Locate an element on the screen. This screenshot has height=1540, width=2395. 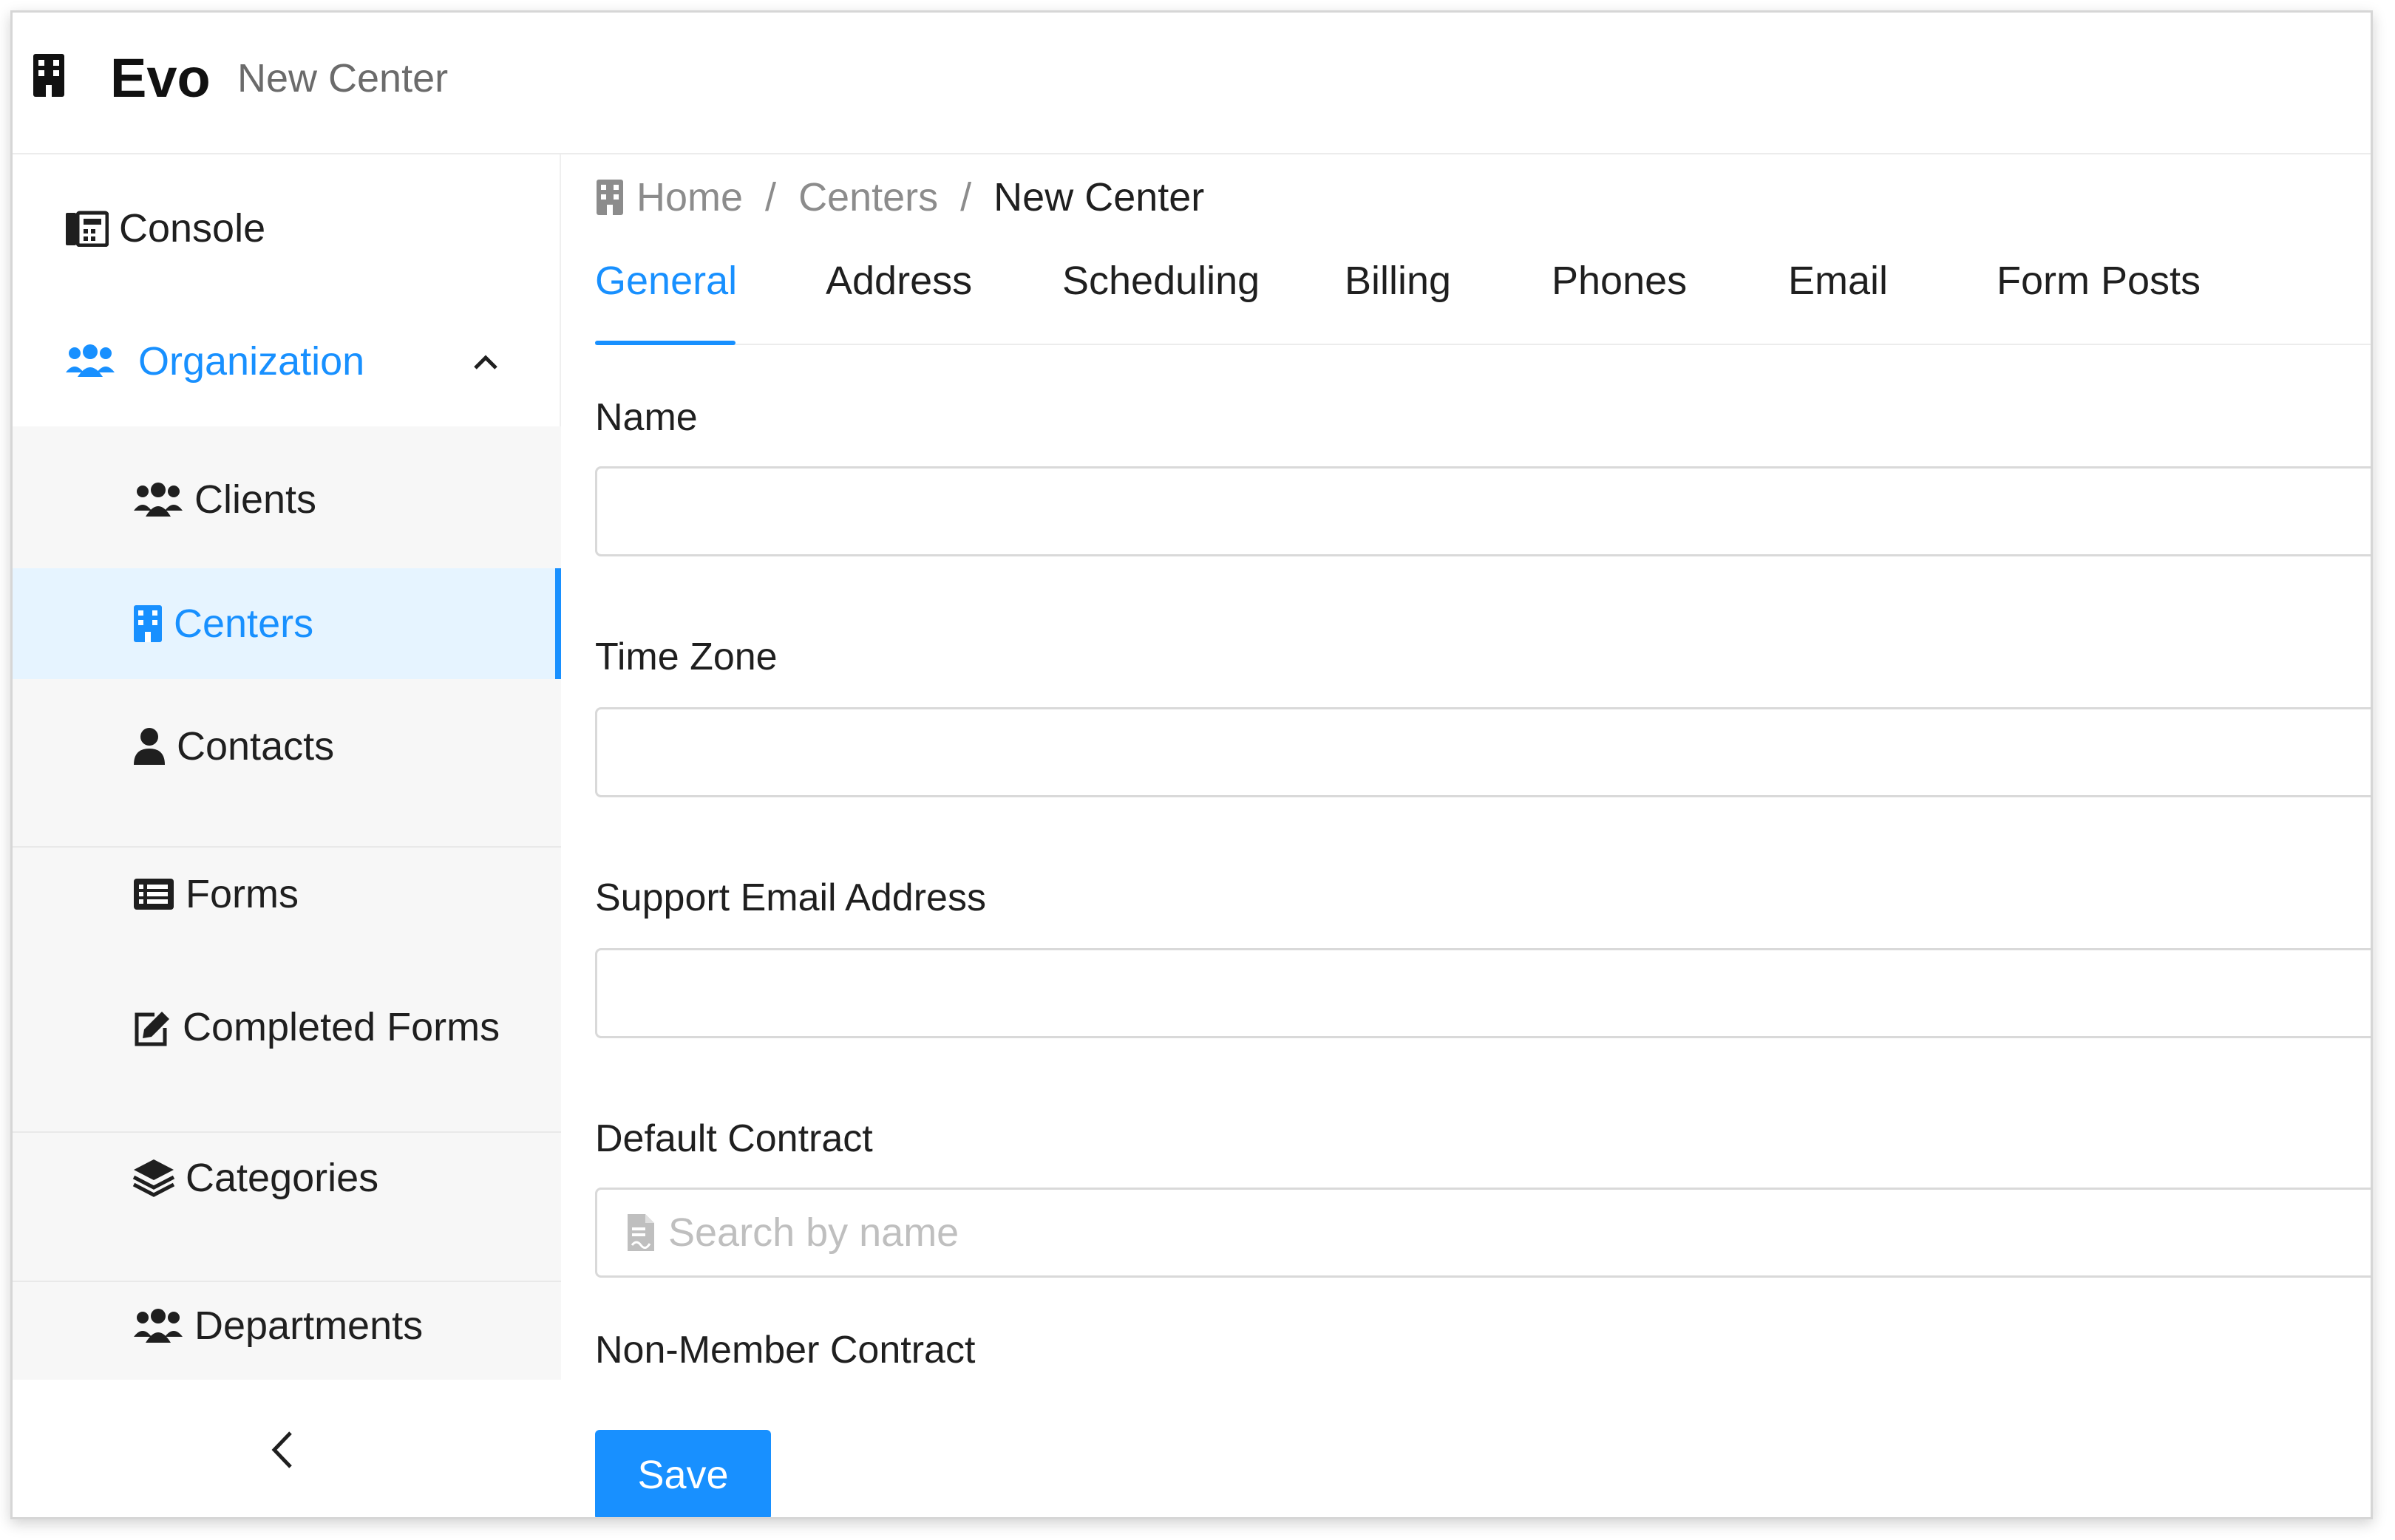
sidebar-item-clients: Clients is located at coordinates (287, 499).